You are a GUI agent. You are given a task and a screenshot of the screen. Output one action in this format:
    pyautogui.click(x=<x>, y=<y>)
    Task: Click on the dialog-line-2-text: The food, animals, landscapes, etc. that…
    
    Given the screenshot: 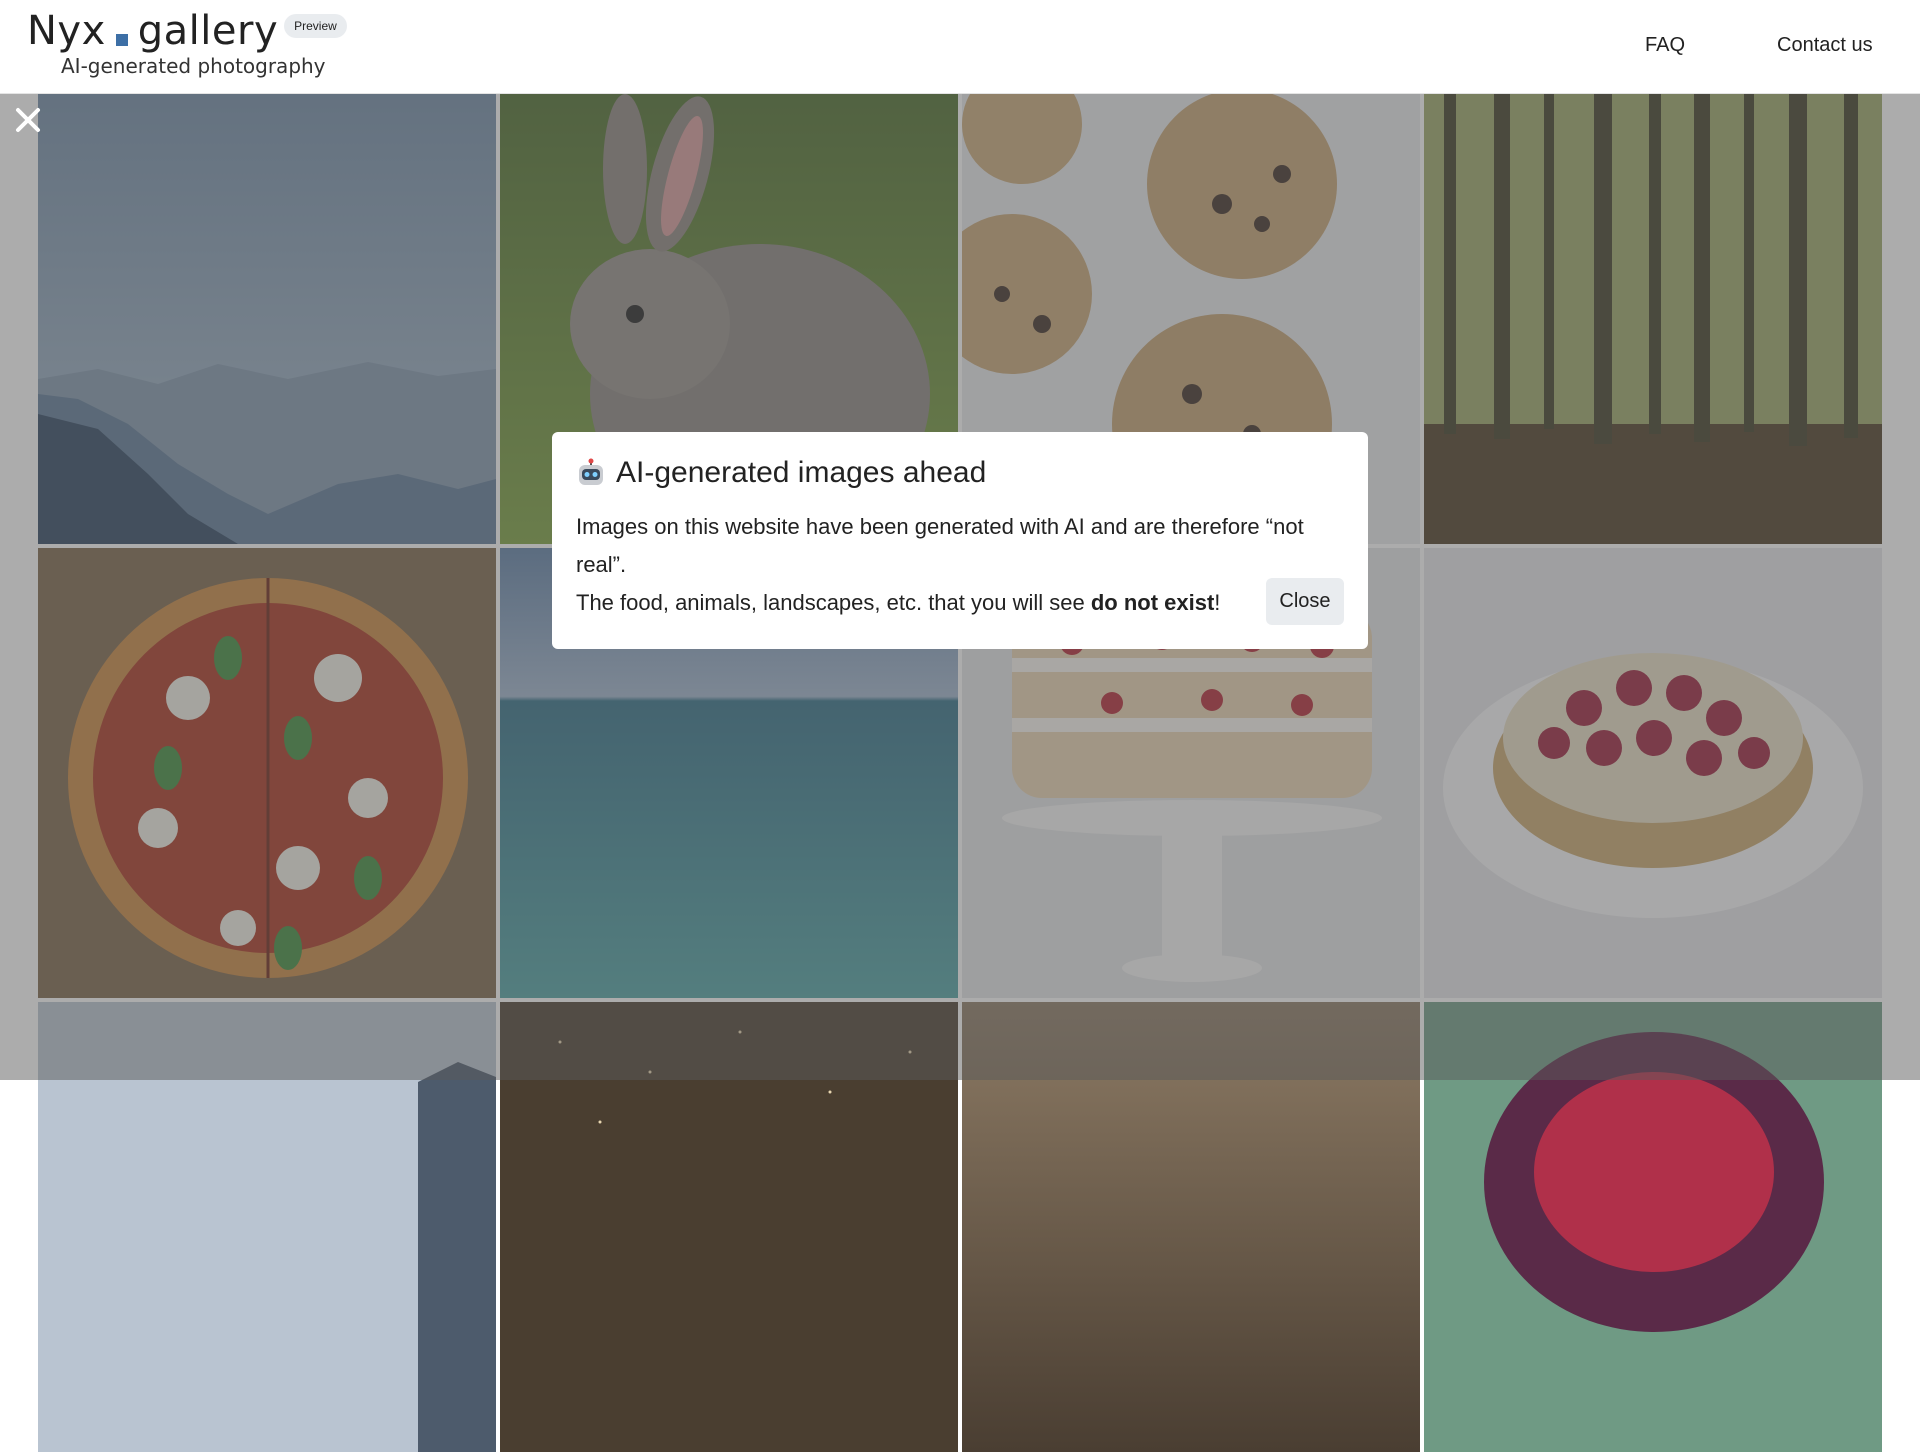 What is the action you would take?
    pyautogui.click(x=833, y=602)
    